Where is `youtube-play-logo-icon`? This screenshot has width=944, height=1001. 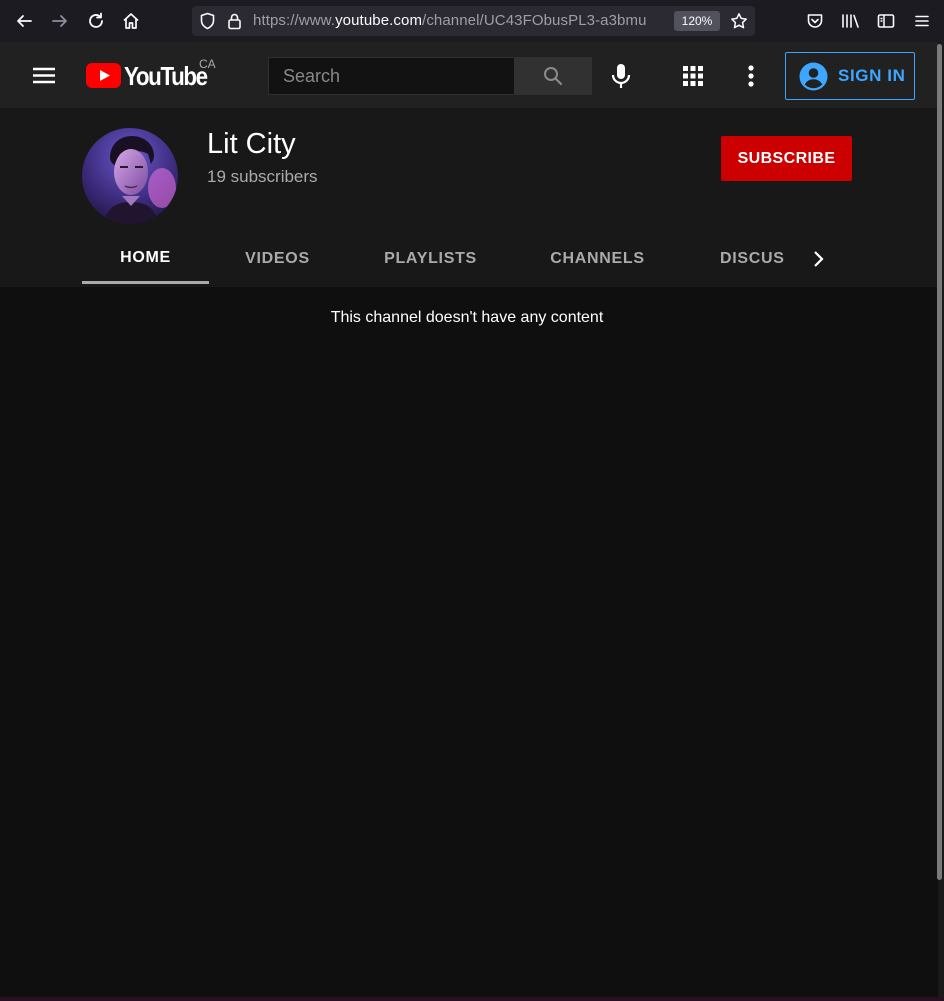 youtube-play-logo-icon is located at coordinates (103, 75).